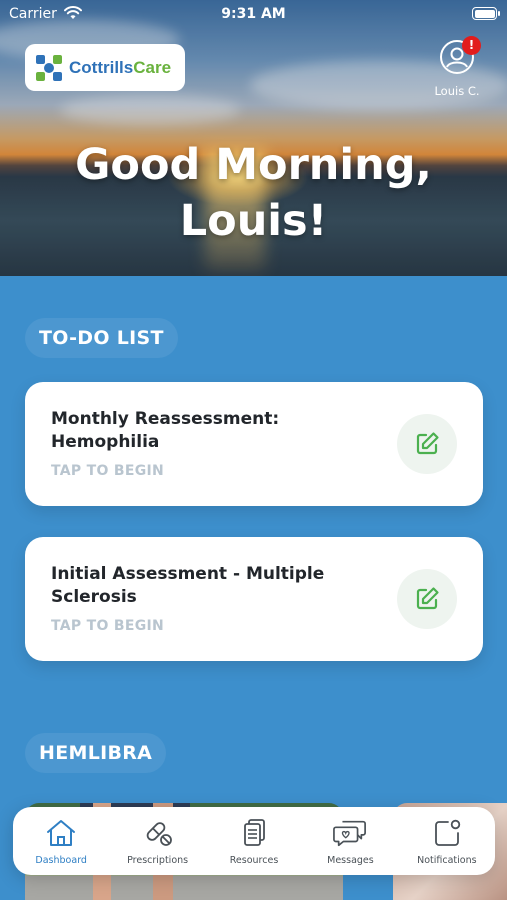 The width and height of the screenshot is (507, 900). Describe the element at coordinates (158, 860) in the screenshot. I see `tab-label: Prescriptions` at that location.